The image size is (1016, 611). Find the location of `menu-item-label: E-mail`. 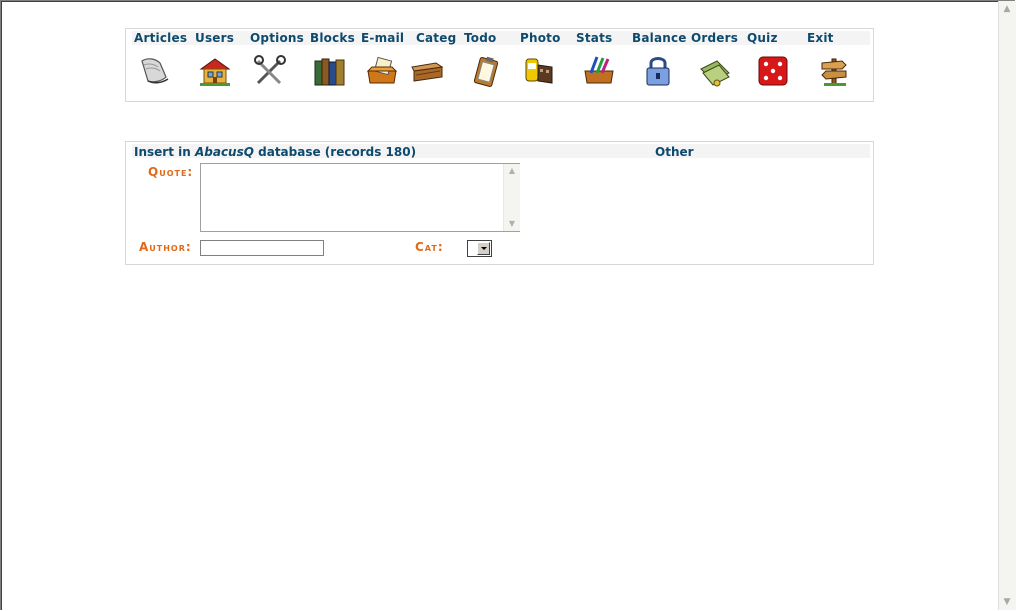

menu-item-label: E-mail is located at coordinates (382, 38).